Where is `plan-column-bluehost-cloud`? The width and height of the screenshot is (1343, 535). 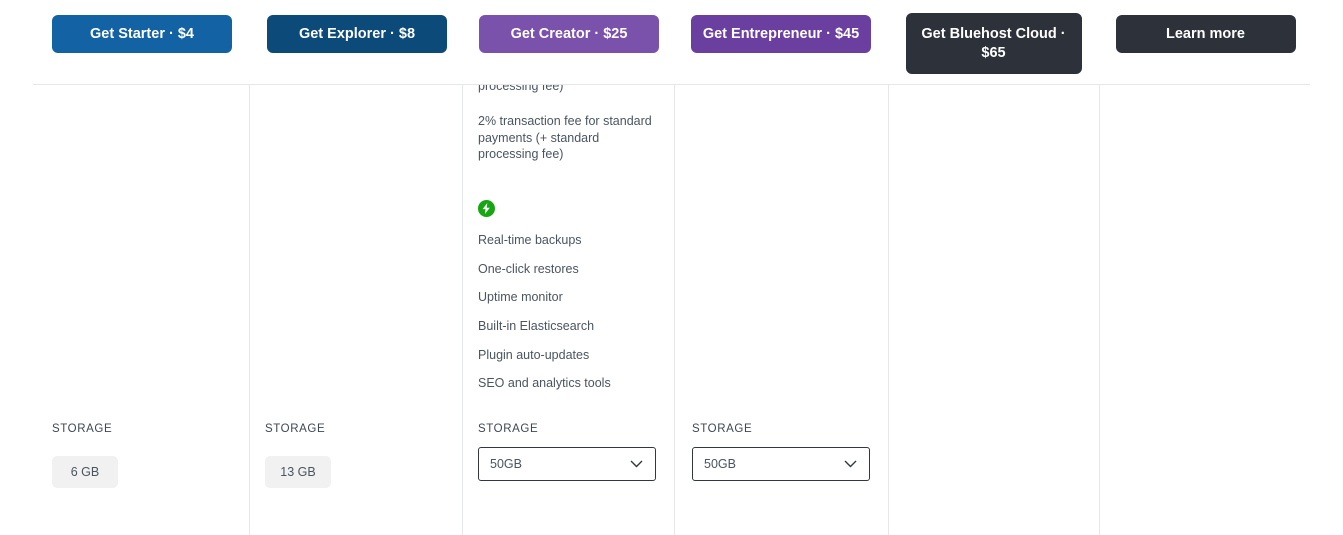
plan-column-bluehost-cloud is located at coordinates (994, 310).